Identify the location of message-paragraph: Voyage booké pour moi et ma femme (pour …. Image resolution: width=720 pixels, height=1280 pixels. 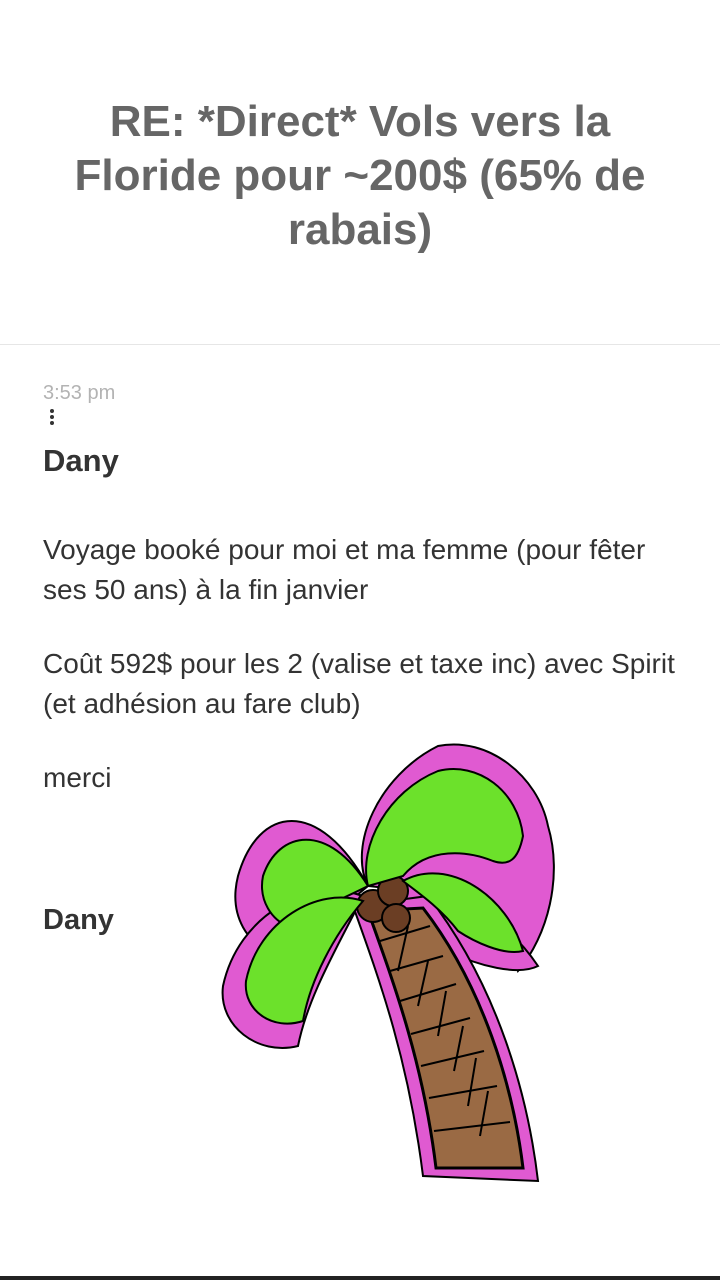
(344, 569).